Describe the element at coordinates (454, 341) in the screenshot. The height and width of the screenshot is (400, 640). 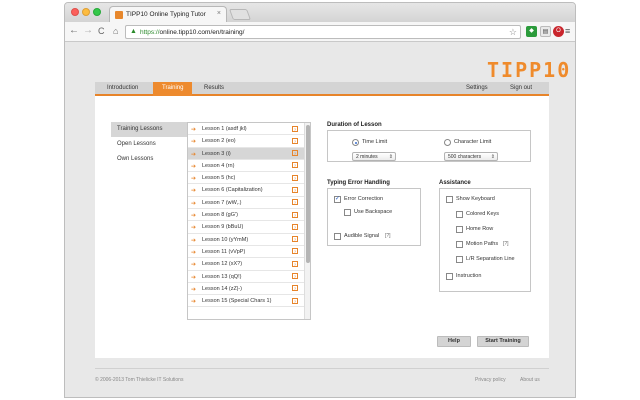
I see `help-button: Help` at that location.